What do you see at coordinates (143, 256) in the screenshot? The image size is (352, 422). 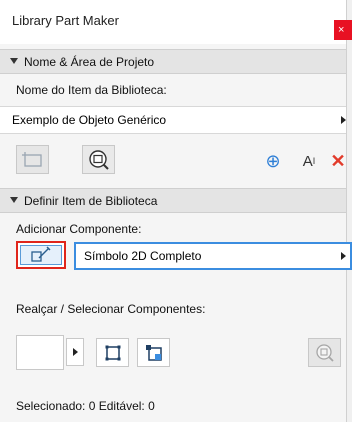 I see `component-type-value: Símbolo 2D Completo` at bounding box center [143, 256].